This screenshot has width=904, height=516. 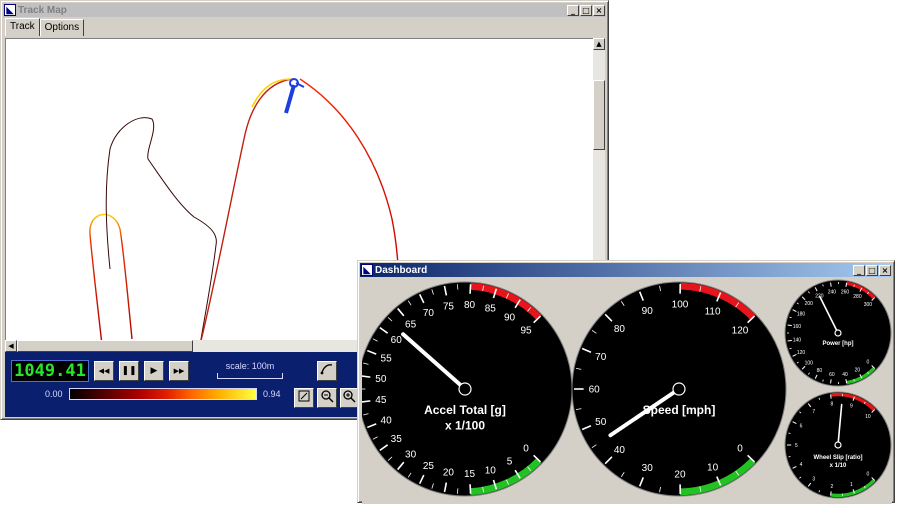 What do you see at coordinates (713, 467) in the screenshot?
I see `speed-tick-label: 10` at bounding box center [713, 467].